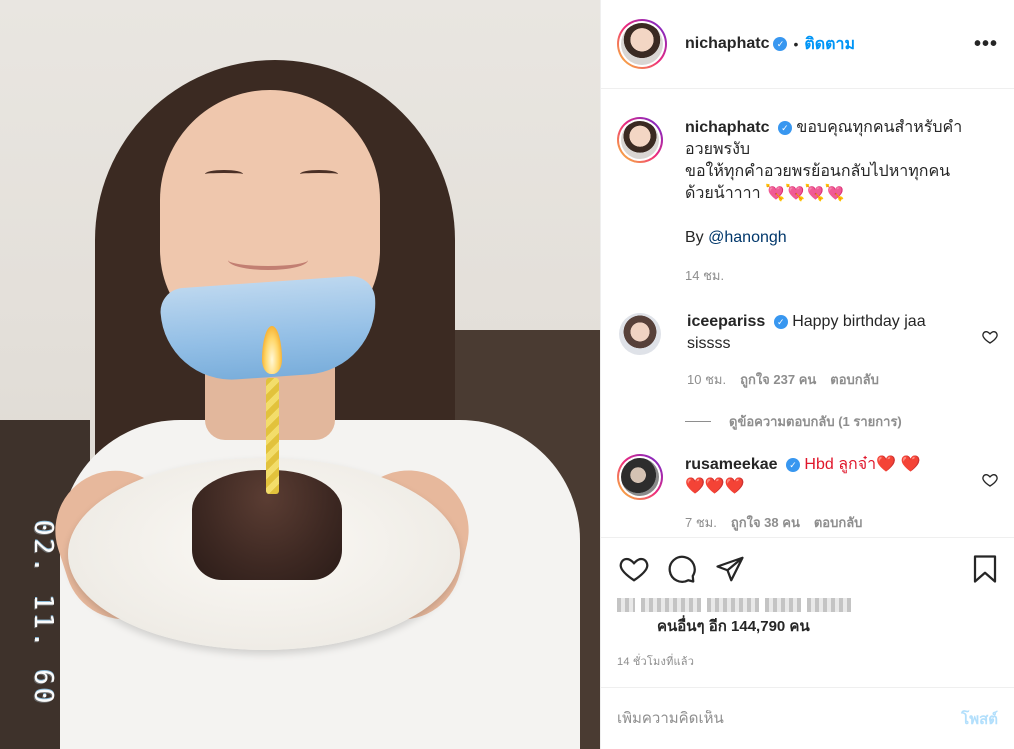 Image resolution: width=1014 pixels, height=749 pixels. Describe the element at coordinates (726, 321) in the screenshot. I see `commenter-username: iceepariss` at that location.